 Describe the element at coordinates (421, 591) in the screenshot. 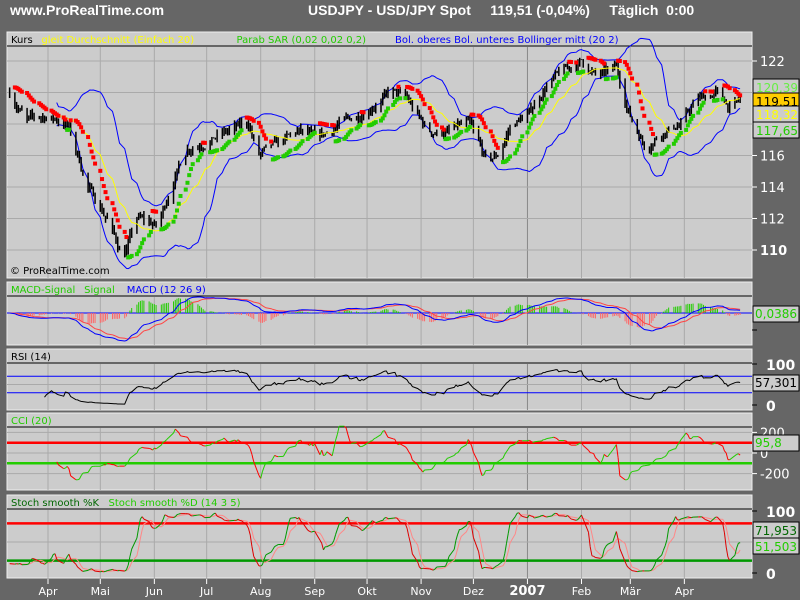

I see `x-tick-label: Nov` at that location.